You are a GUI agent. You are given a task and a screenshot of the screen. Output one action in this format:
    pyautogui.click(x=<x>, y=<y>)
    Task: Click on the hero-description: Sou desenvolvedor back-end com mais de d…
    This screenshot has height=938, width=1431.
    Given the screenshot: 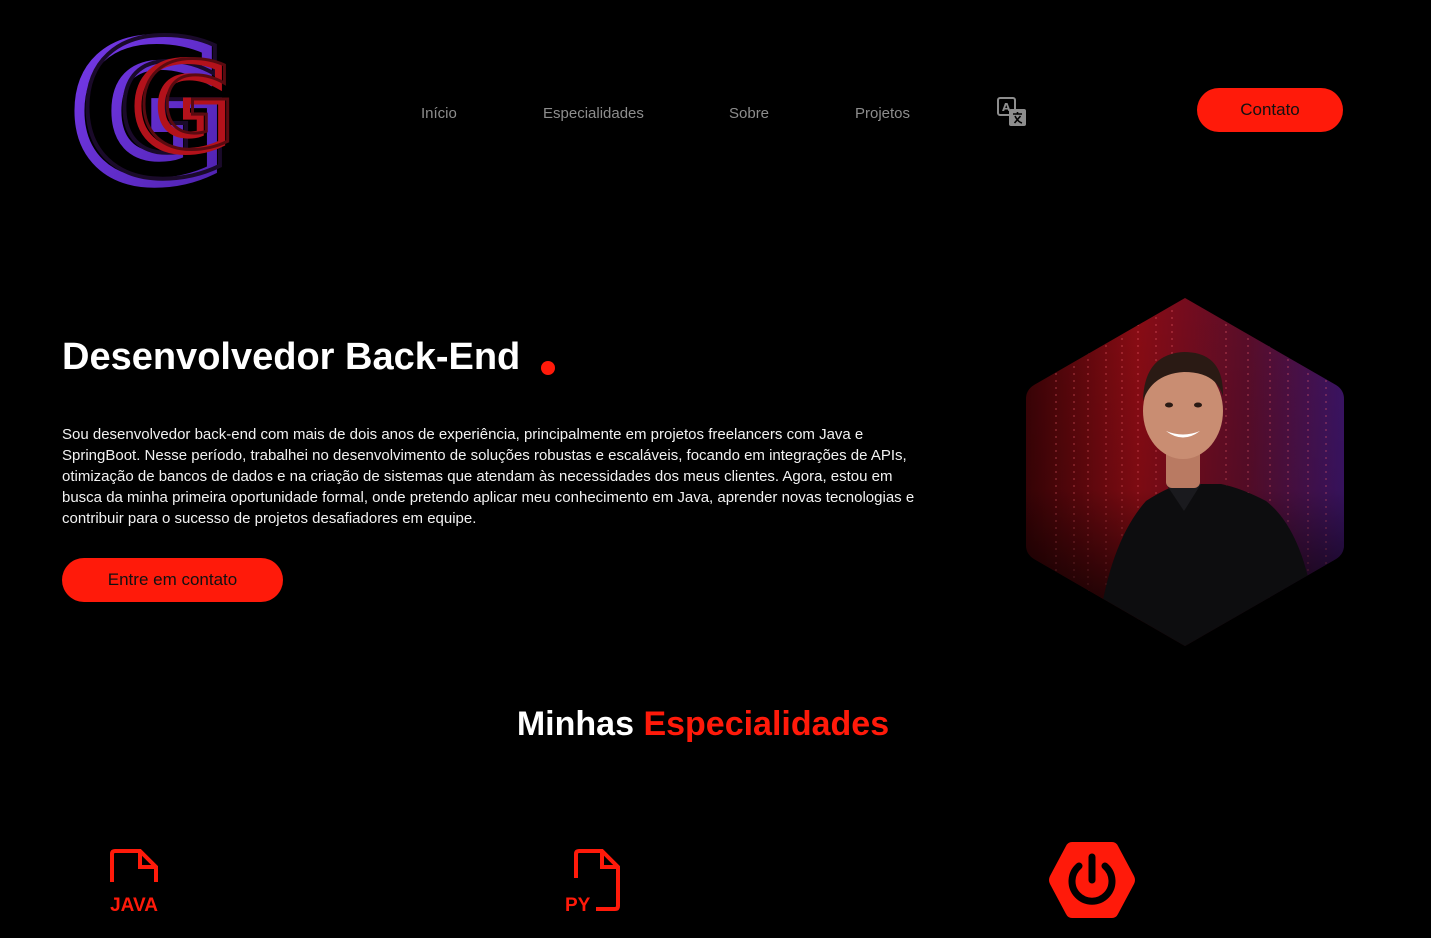 What is the action you would take?
    pyautogui.click(x=488, y=476)
    